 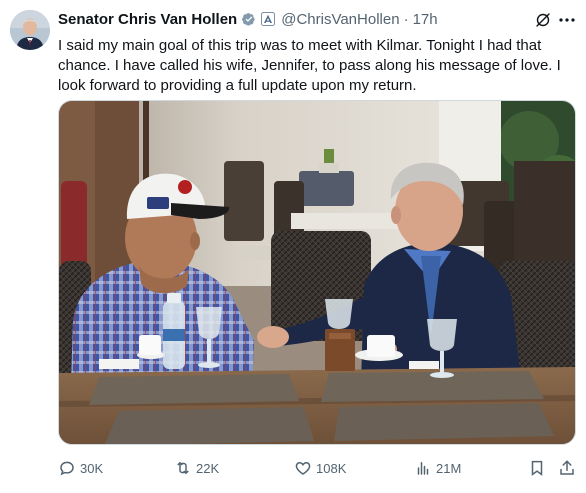 What do you see at coordinates (67, 468) in the screenshot?
I see `reply-icon` at bounding box center [67, 468].